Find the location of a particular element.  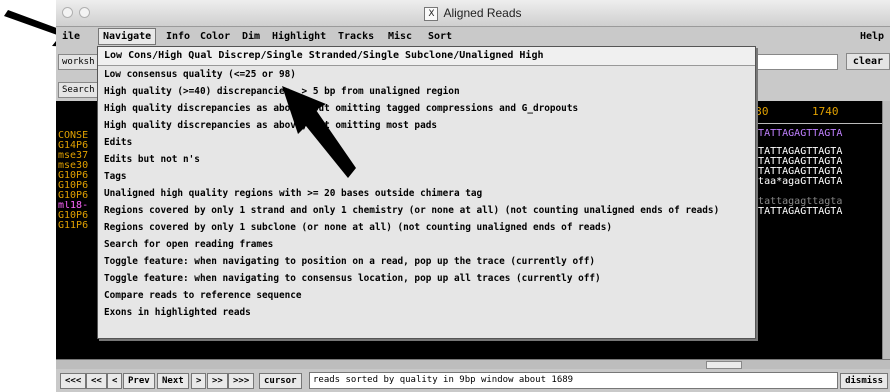

menu-tracks: Tracks is located at coordinates (356, 36).